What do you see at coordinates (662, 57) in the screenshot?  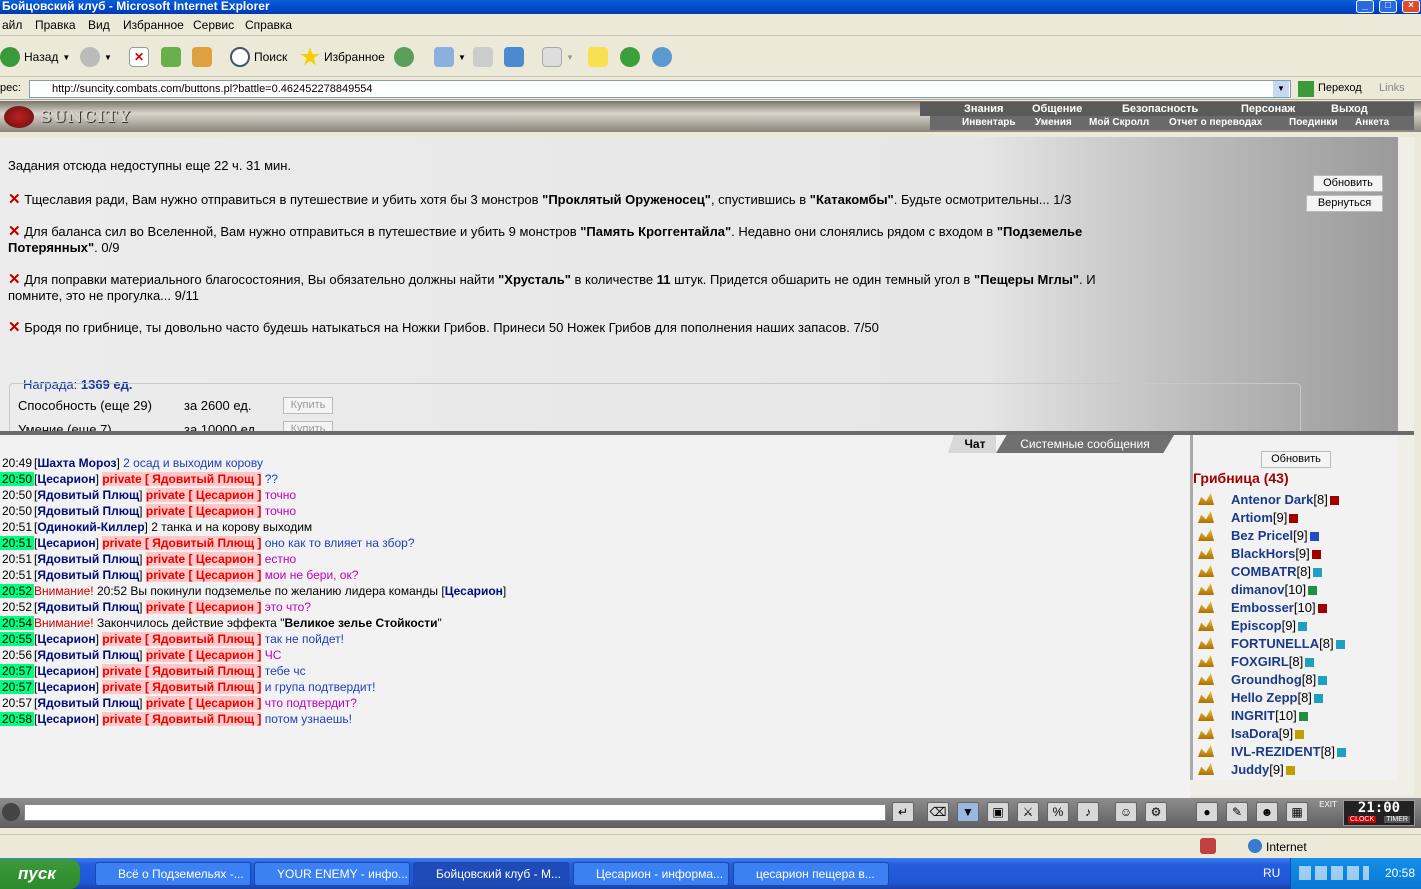 I see `contacts-button` at bounding box center [662, 57].